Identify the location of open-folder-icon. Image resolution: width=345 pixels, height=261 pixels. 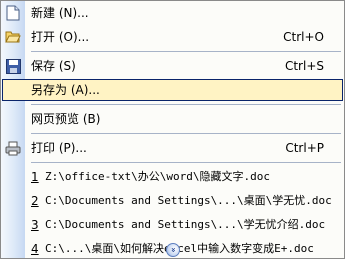
(13, 37).